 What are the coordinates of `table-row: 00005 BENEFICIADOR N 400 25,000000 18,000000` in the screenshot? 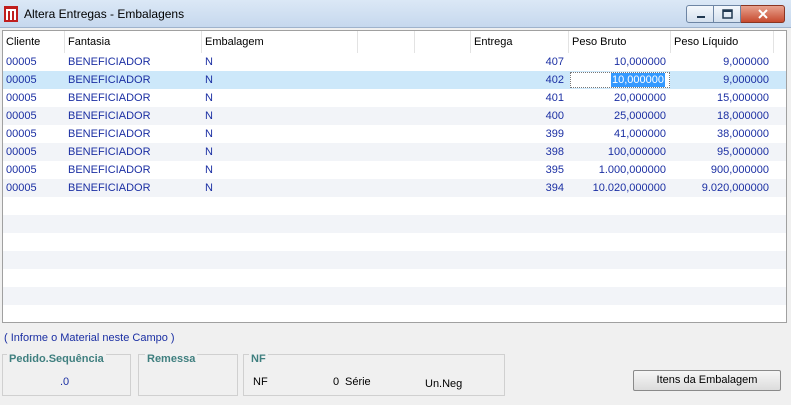 It's located at (394, 116).